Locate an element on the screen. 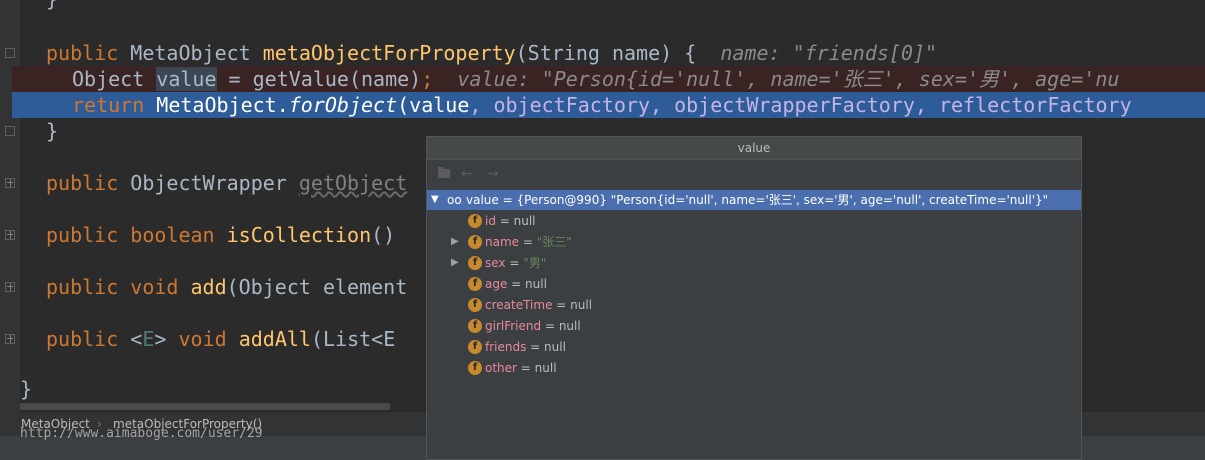 The width and height of the screenshot is (1205, 460). watermark: http://www.aimaboge.com/user/29 is located at coordinates (141, 433).